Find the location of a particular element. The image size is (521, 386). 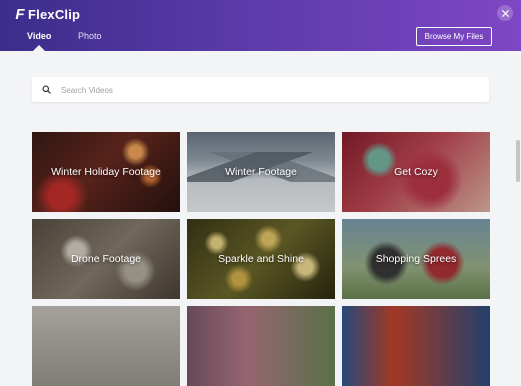

card-title: Get Cozy is located at coordinates (416, 172).